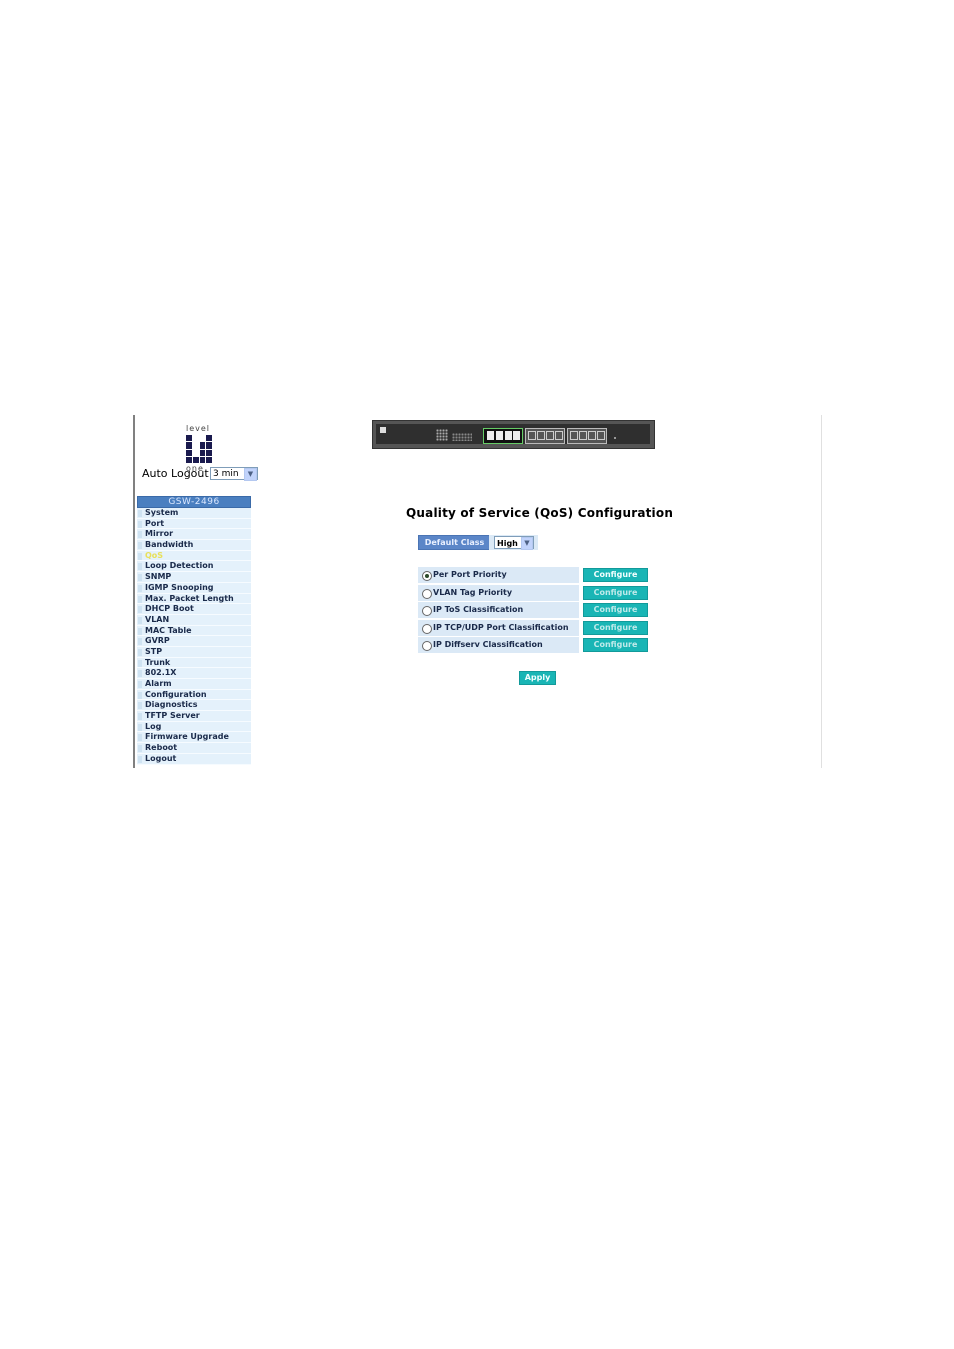 This screenshot has width=954, height=1349. Describe the element at coordinates (488, 644) in the screenshot. I see `qos-option-label: IP Diffserv Classification` at that location.